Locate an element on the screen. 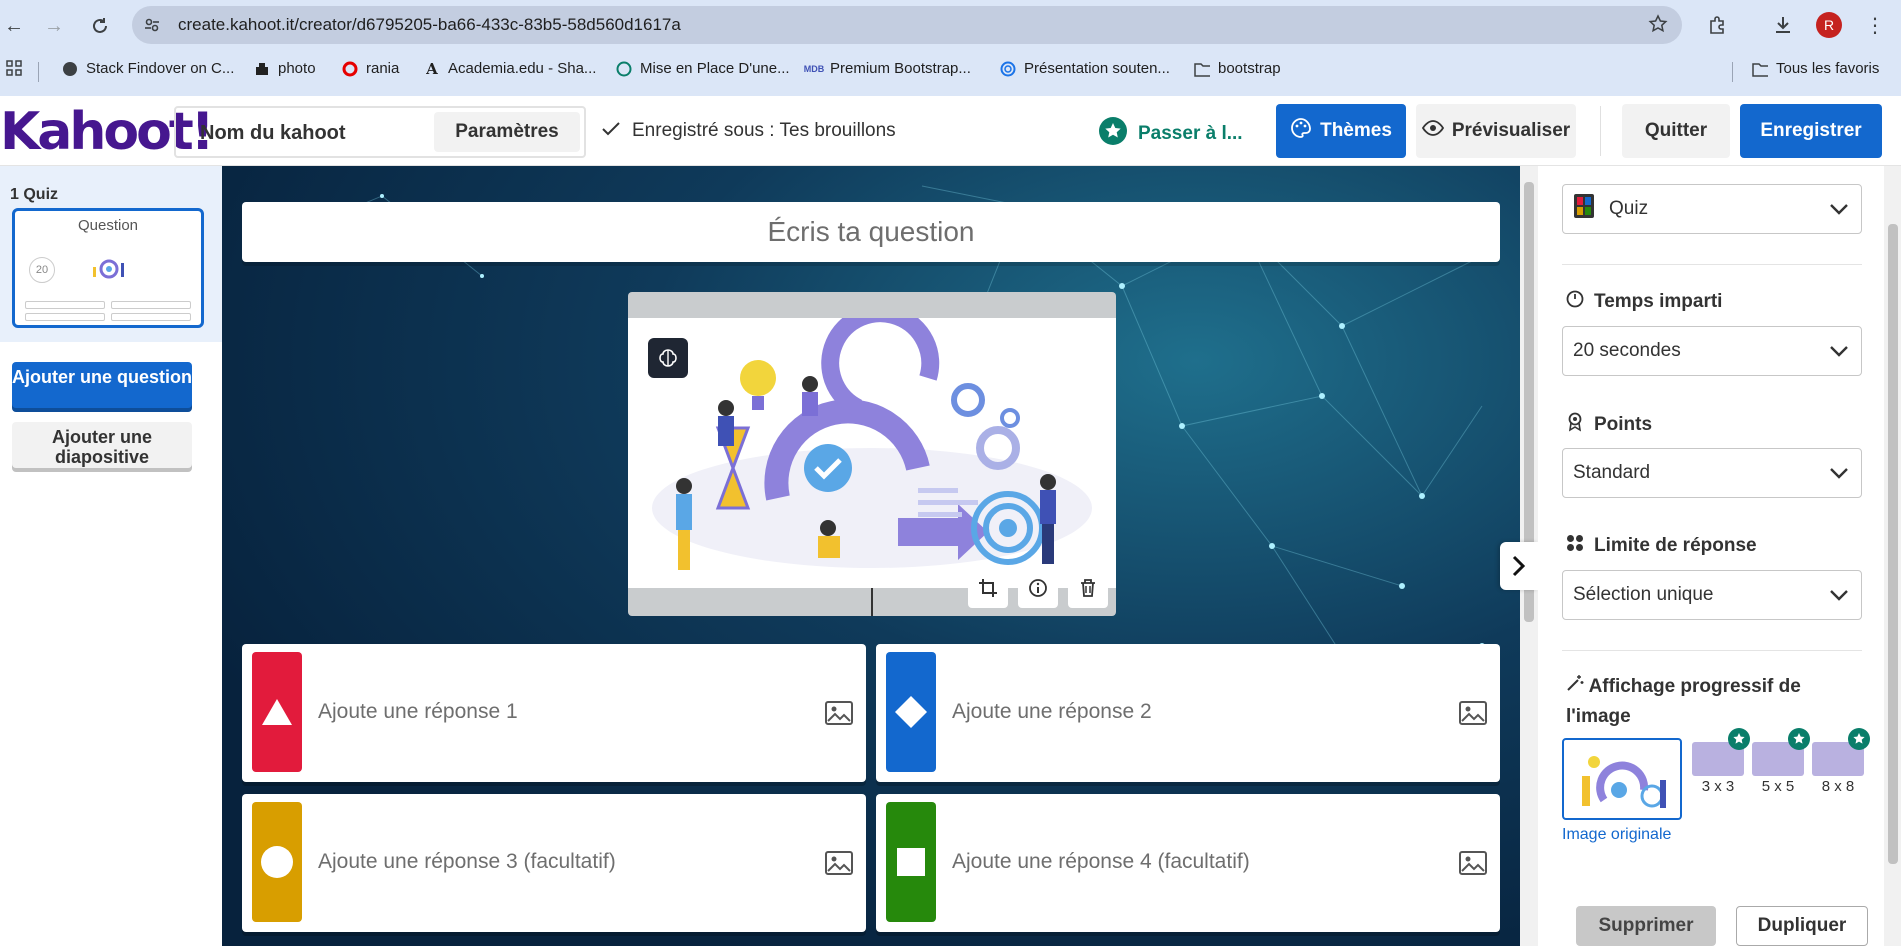 The width and height of the screenshot is (1901, 946). time-limit-select: 20 secondes is located at coordinates (1712, 351).